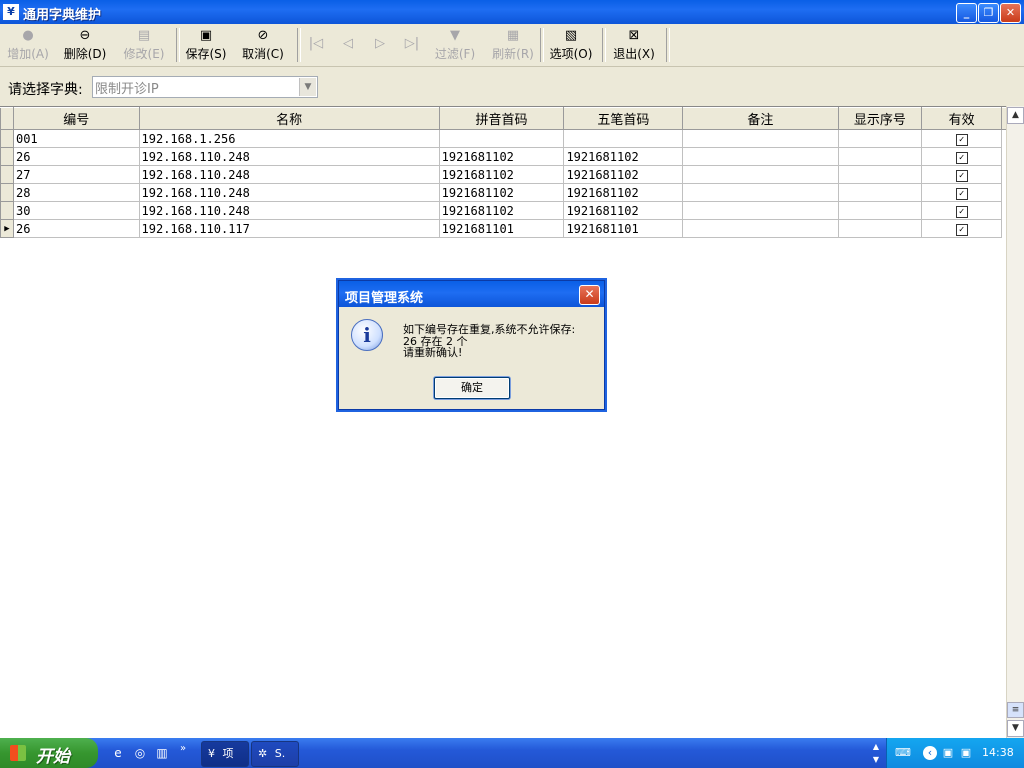 Image resolution: width=1024 pixels, height=768 pixels. I want to click on column-header: 备注, so click(760, 118).